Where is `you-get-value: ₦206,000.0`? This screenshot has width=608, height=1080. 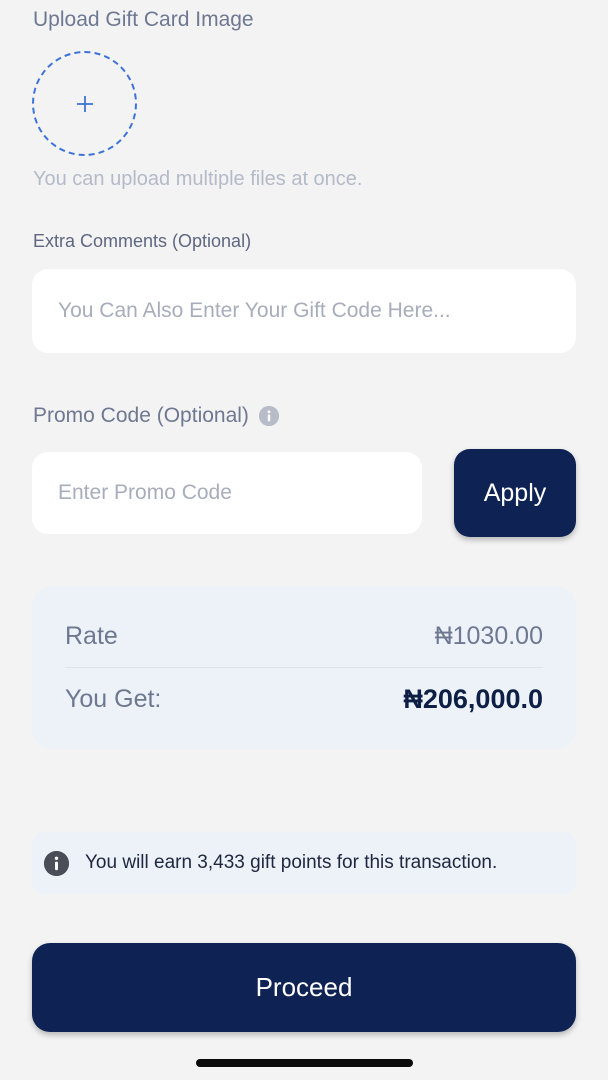
you-get-value: ₦206,000.0 is located at coordinates (473, 699).